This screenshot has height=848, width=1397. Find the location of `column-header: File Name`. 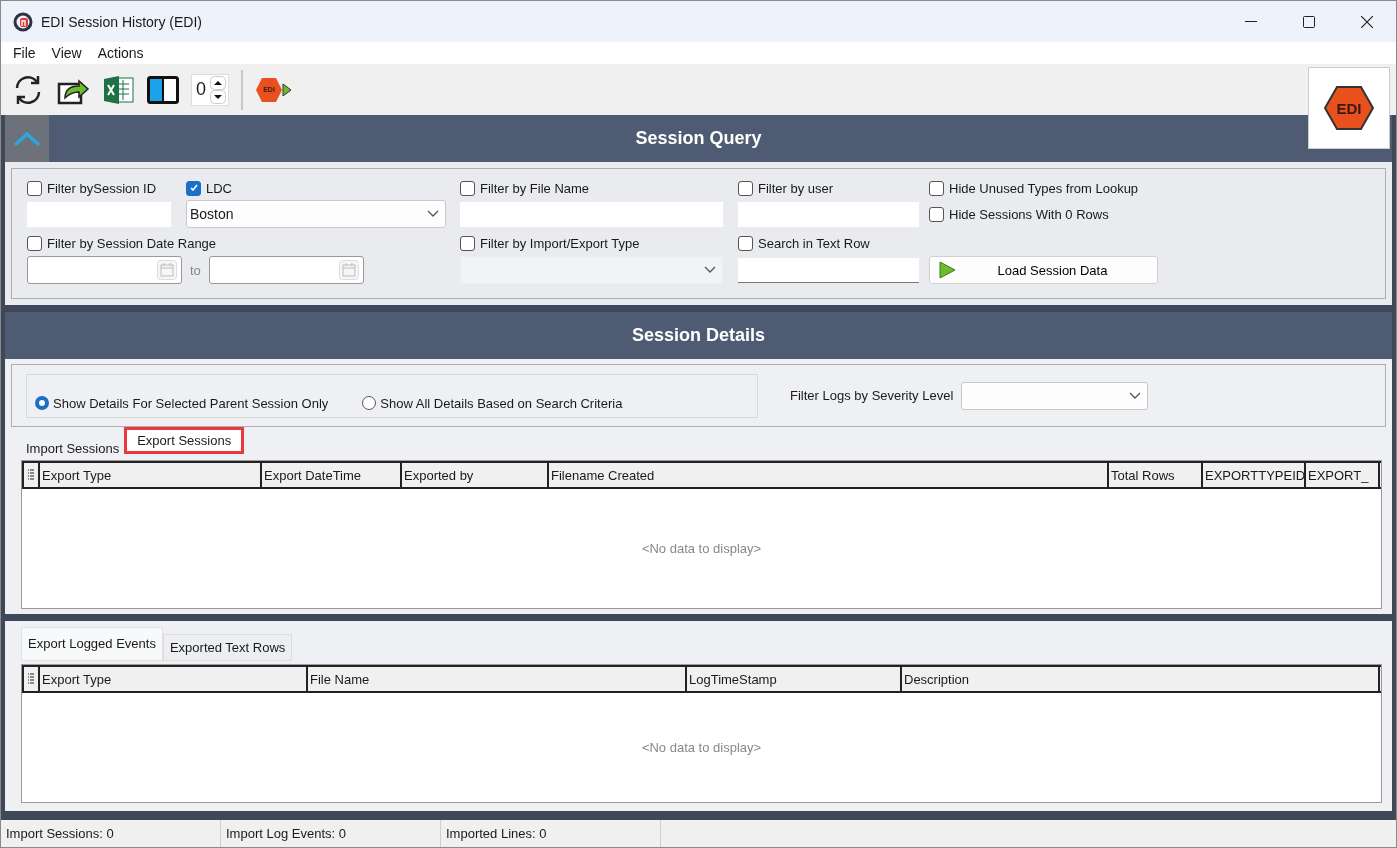

column-header: File Name is located at coordinates (497, 679).